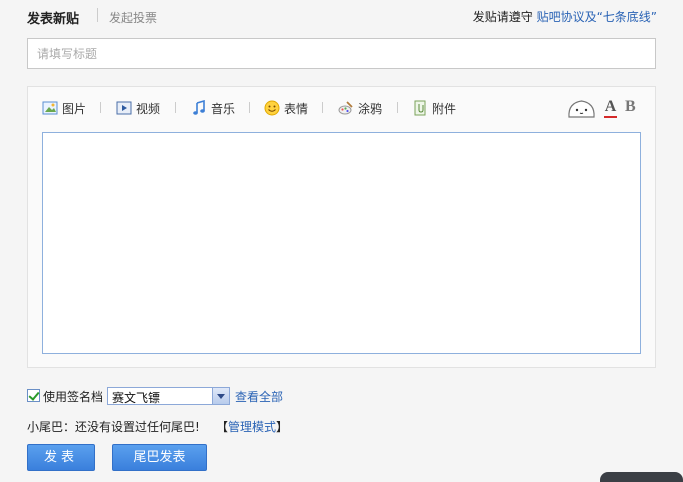 This screenshot has width=683, height=482. What do you see at coordinates (53, 19) in the screenshot?
I see `page-title: 发表新贴` at bounding box center [53, 19].